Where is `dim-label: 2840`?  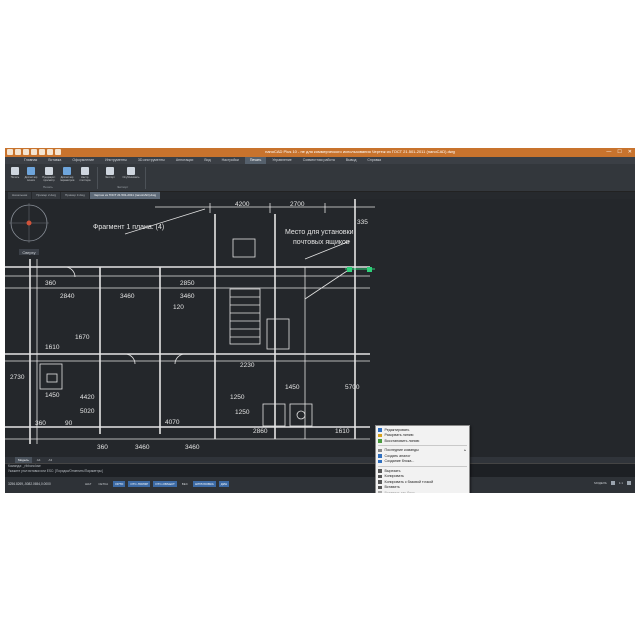 dim-label: 2840 is located at coordinates (67, 296).